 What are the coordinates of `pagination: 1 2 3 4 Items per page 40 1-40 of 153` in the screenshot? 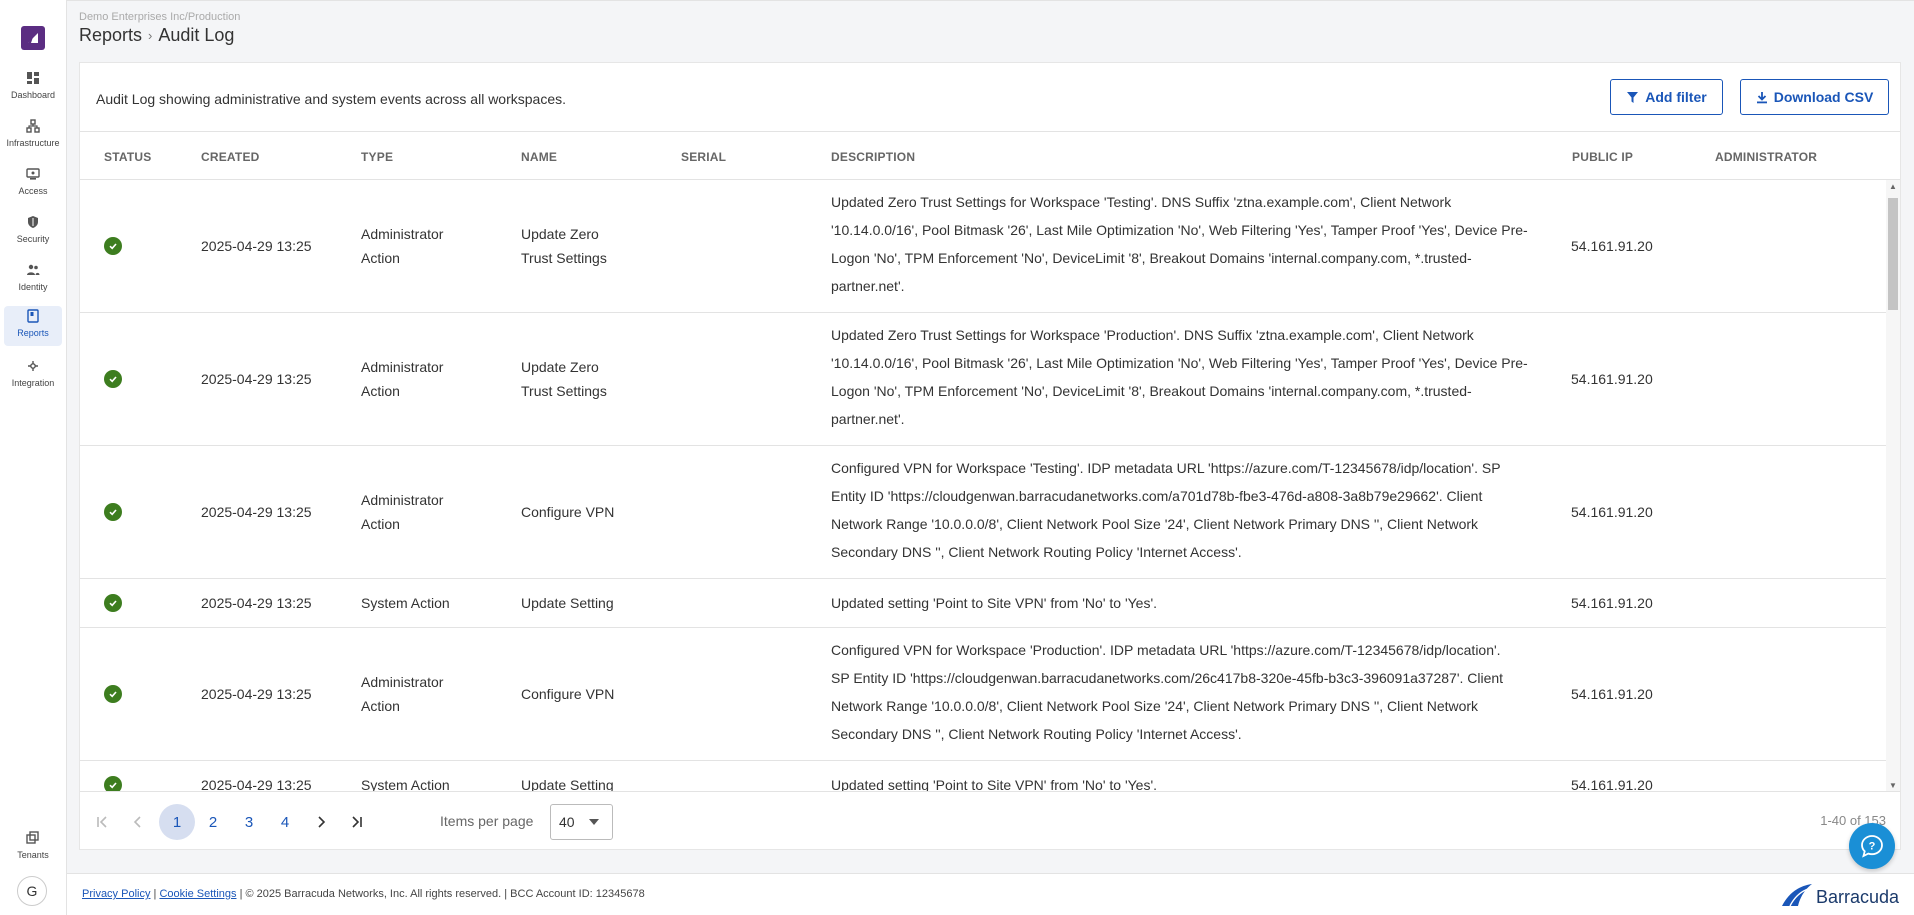 It's located at (990, 820).